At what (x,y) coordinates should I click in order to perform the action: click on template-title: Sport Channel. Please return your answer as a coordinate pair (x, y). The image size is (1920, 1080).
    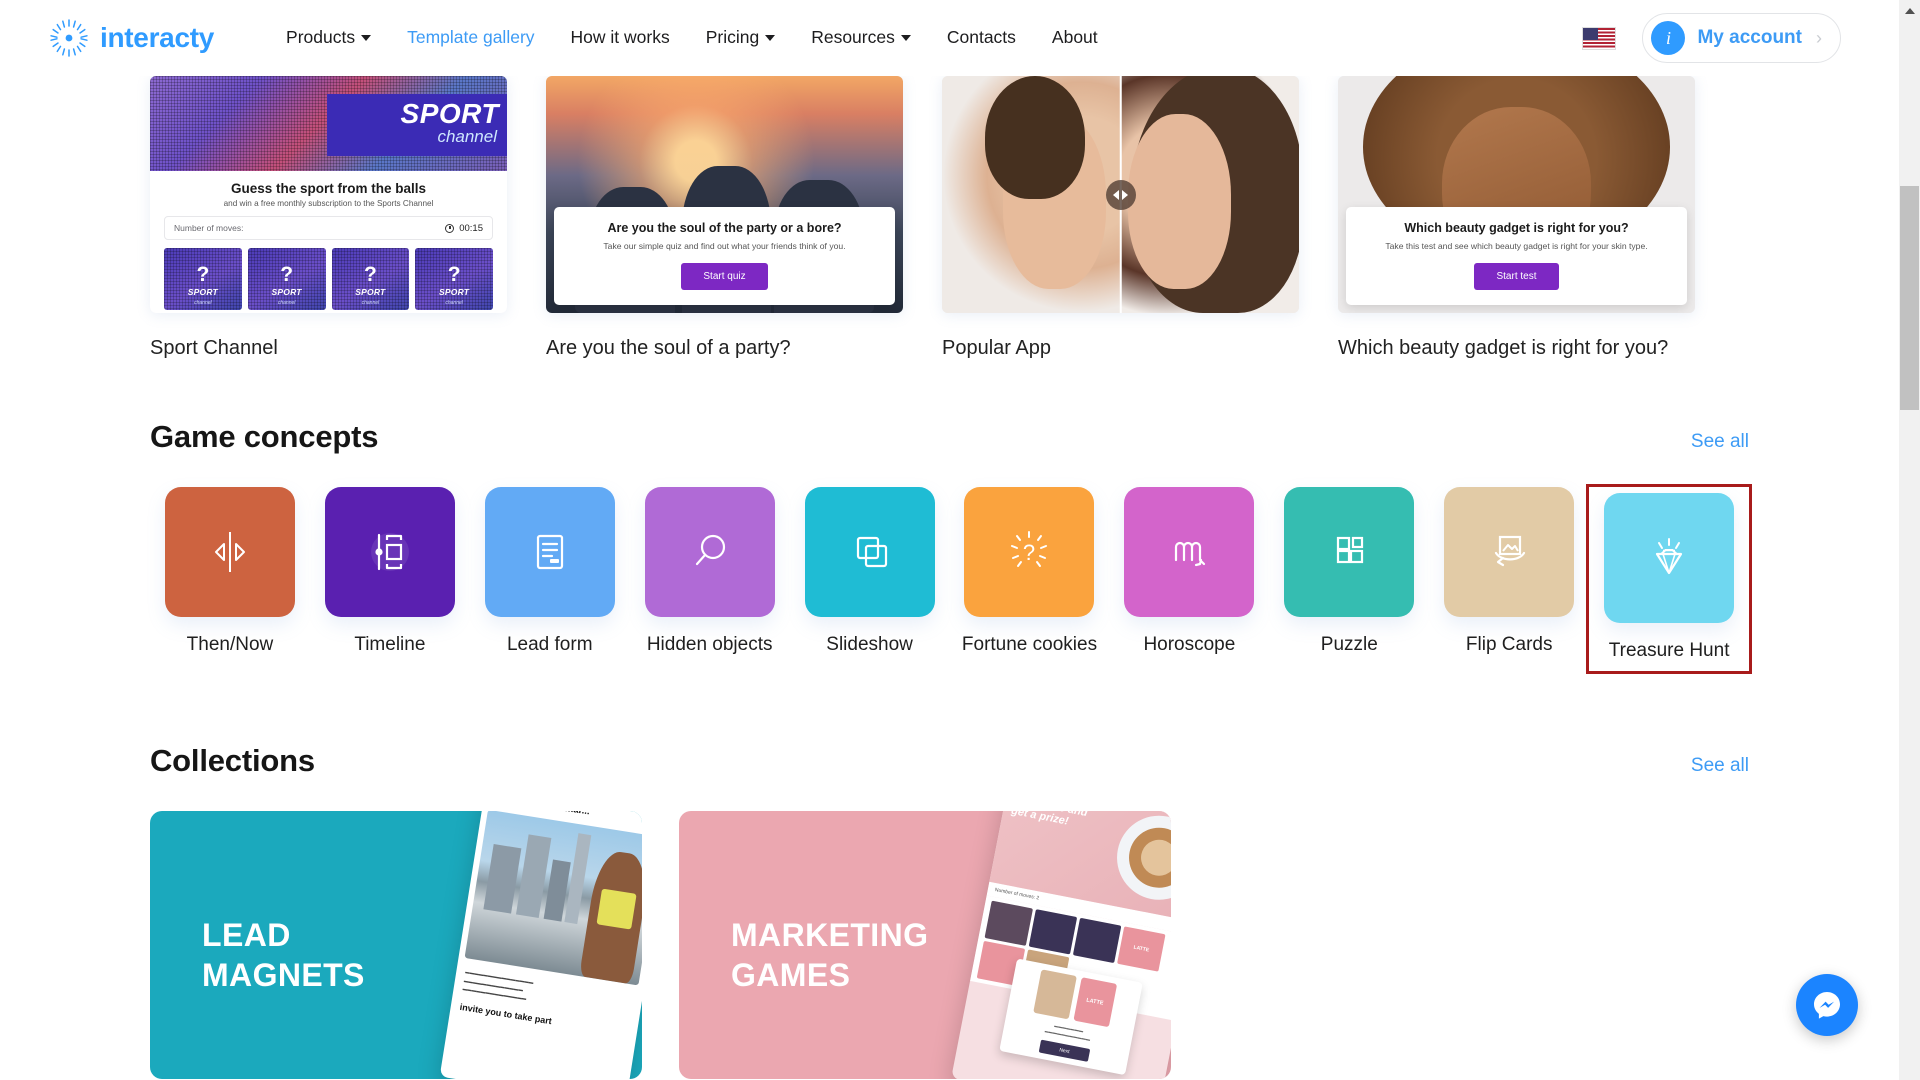
    Looking at the image, I should click on (214, 348).